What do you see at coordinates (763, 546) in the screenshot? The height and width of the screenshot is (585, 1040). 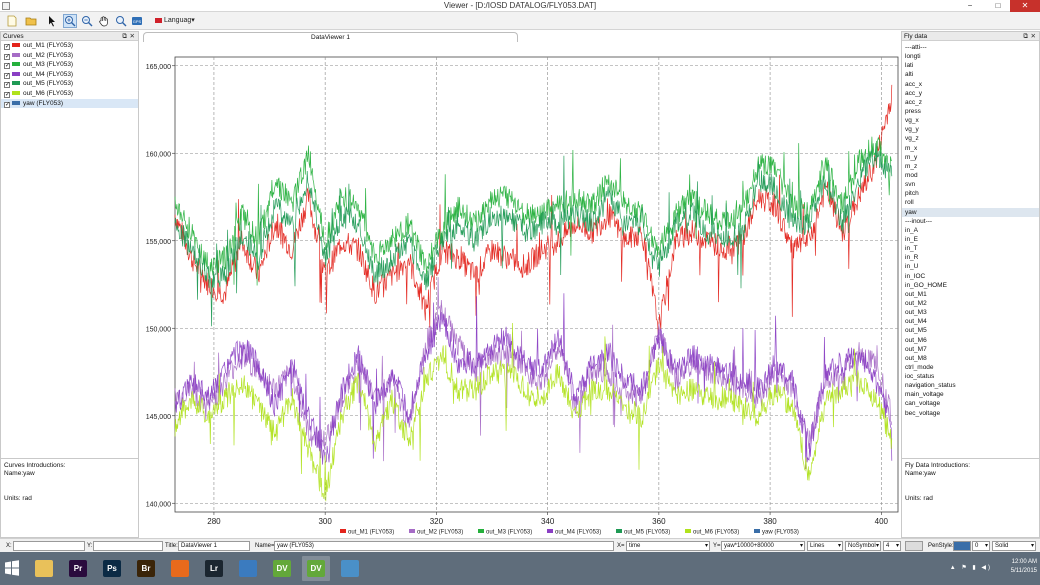 I see `y-expr-select: yaw*10000+80000` at bounding box center [763, 546].